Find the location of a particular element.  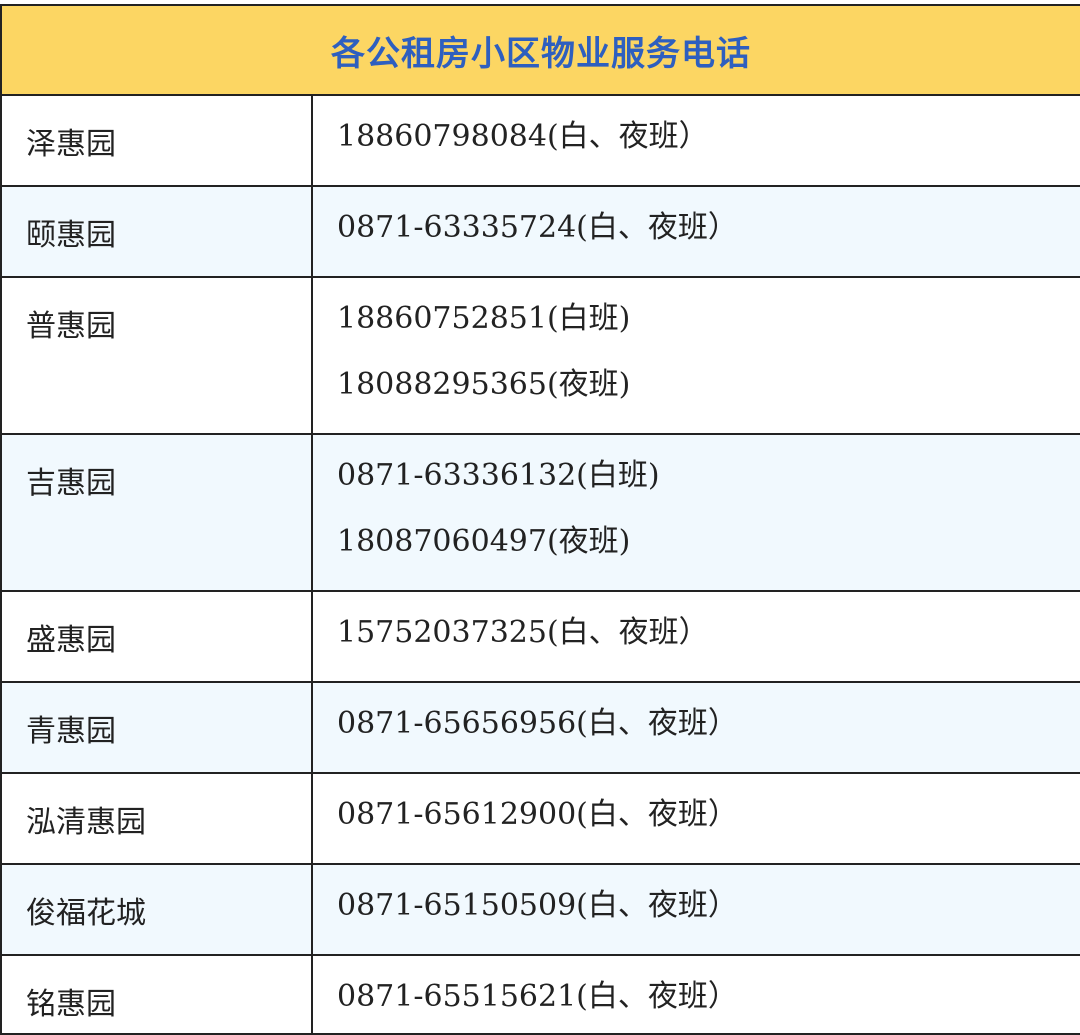

table-row: 铭惠园 0871-65515621(白、夜班） is located at coordinates (541, 995).